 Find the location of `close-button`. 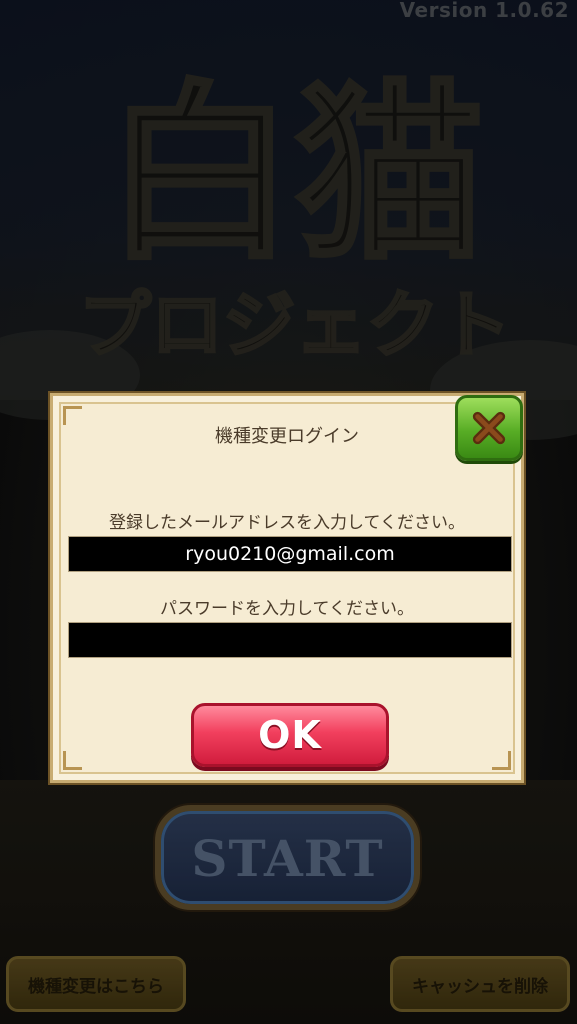

close-button is located at coordinates (489, 428).